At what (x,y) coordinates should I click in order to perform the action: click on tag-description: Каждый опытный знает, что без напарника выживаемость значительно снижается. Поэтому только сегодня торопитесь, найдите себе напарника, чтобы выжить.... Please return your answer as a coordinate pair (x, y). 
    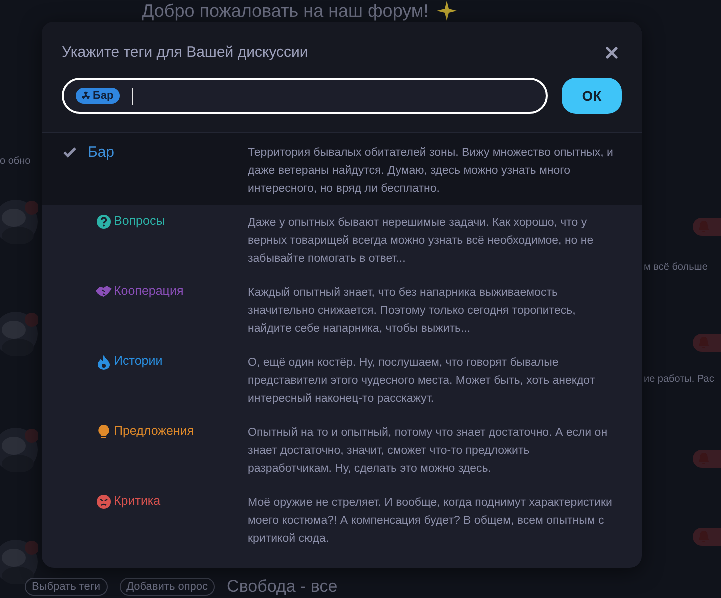
    Looking at the image, I should click on (412, 311).